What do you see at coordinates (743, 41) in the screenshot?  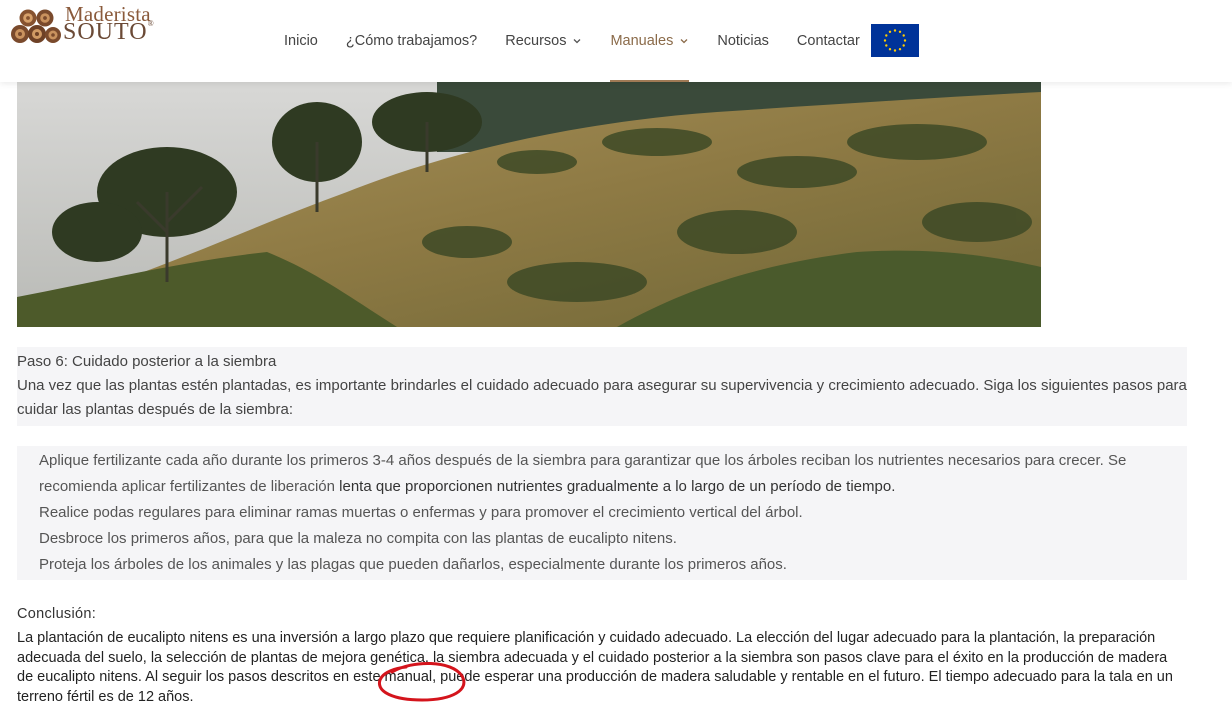 I see `nav-item-noticias: Noticias` at bounding box center [743, 41].